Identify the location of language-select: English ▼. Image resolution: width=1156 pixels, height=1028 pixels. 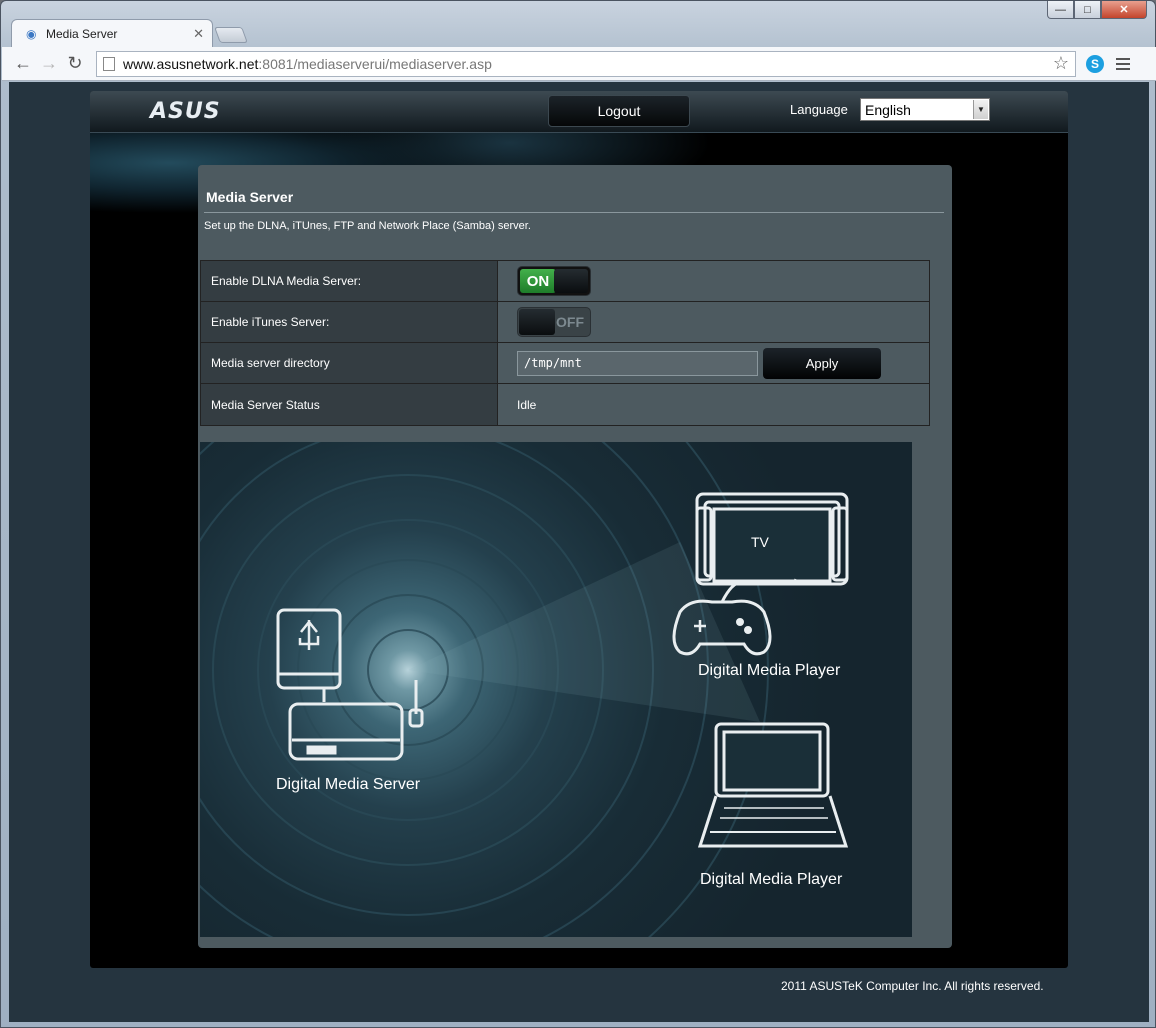
(925, 109).